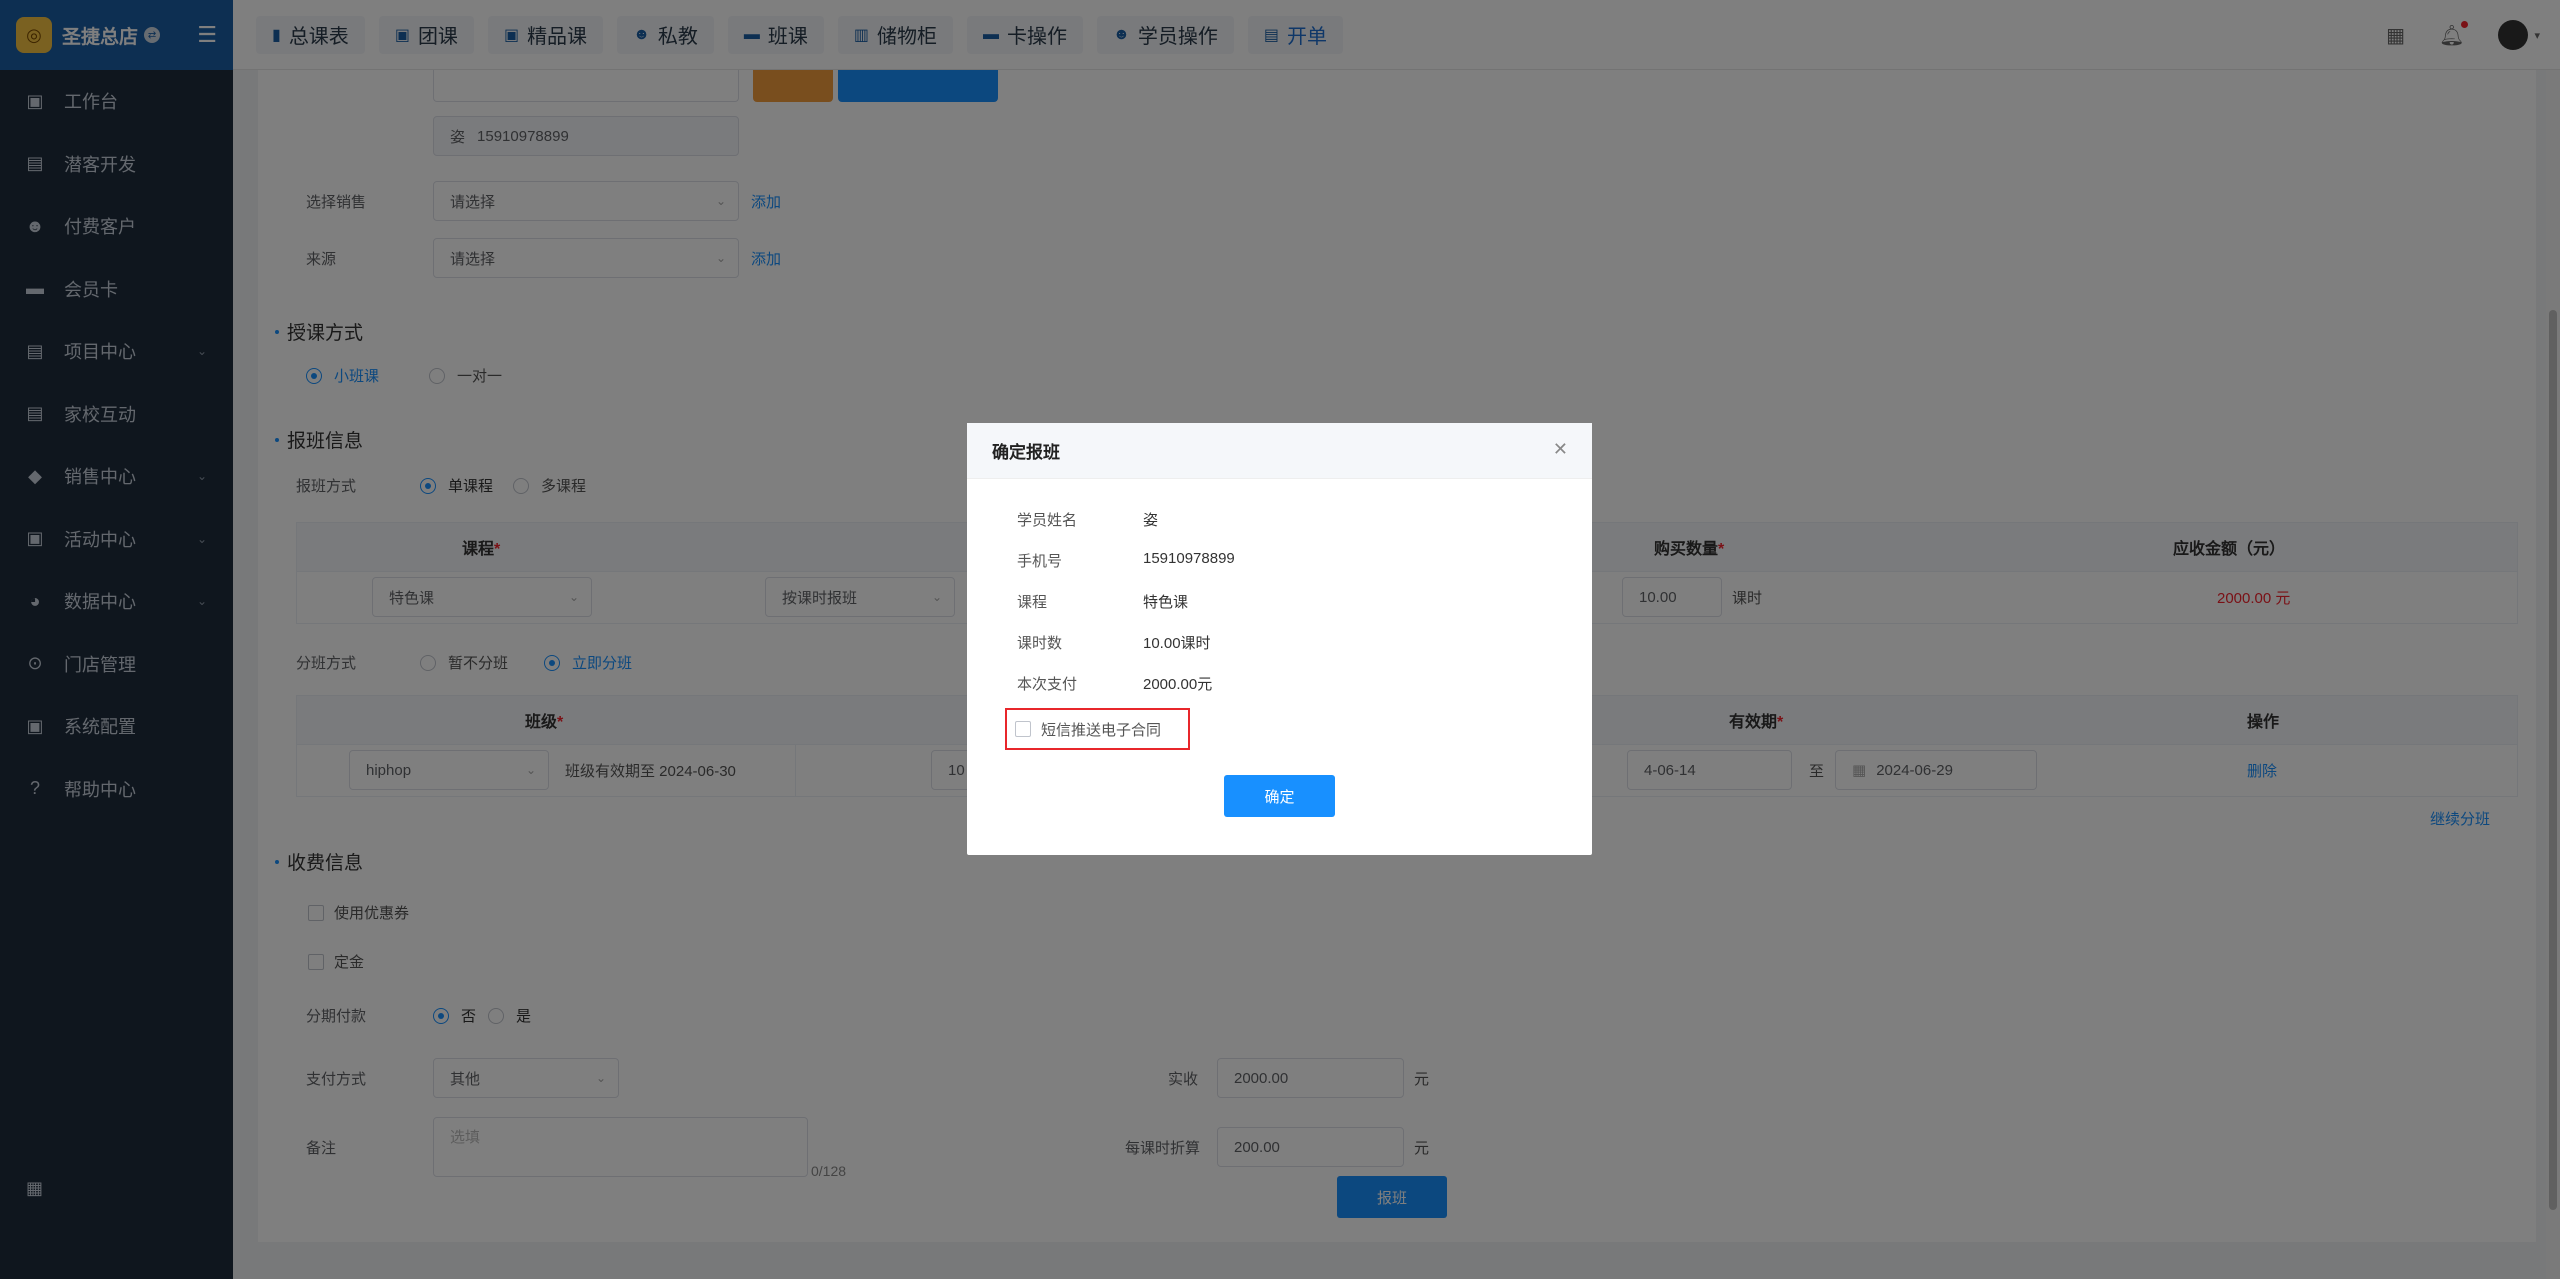 This screenshot has width=2560, height=1279. Describe the element at coordinates (1151, 520) in the screenshot. I see `dialog-info-value: 姿` at that location.